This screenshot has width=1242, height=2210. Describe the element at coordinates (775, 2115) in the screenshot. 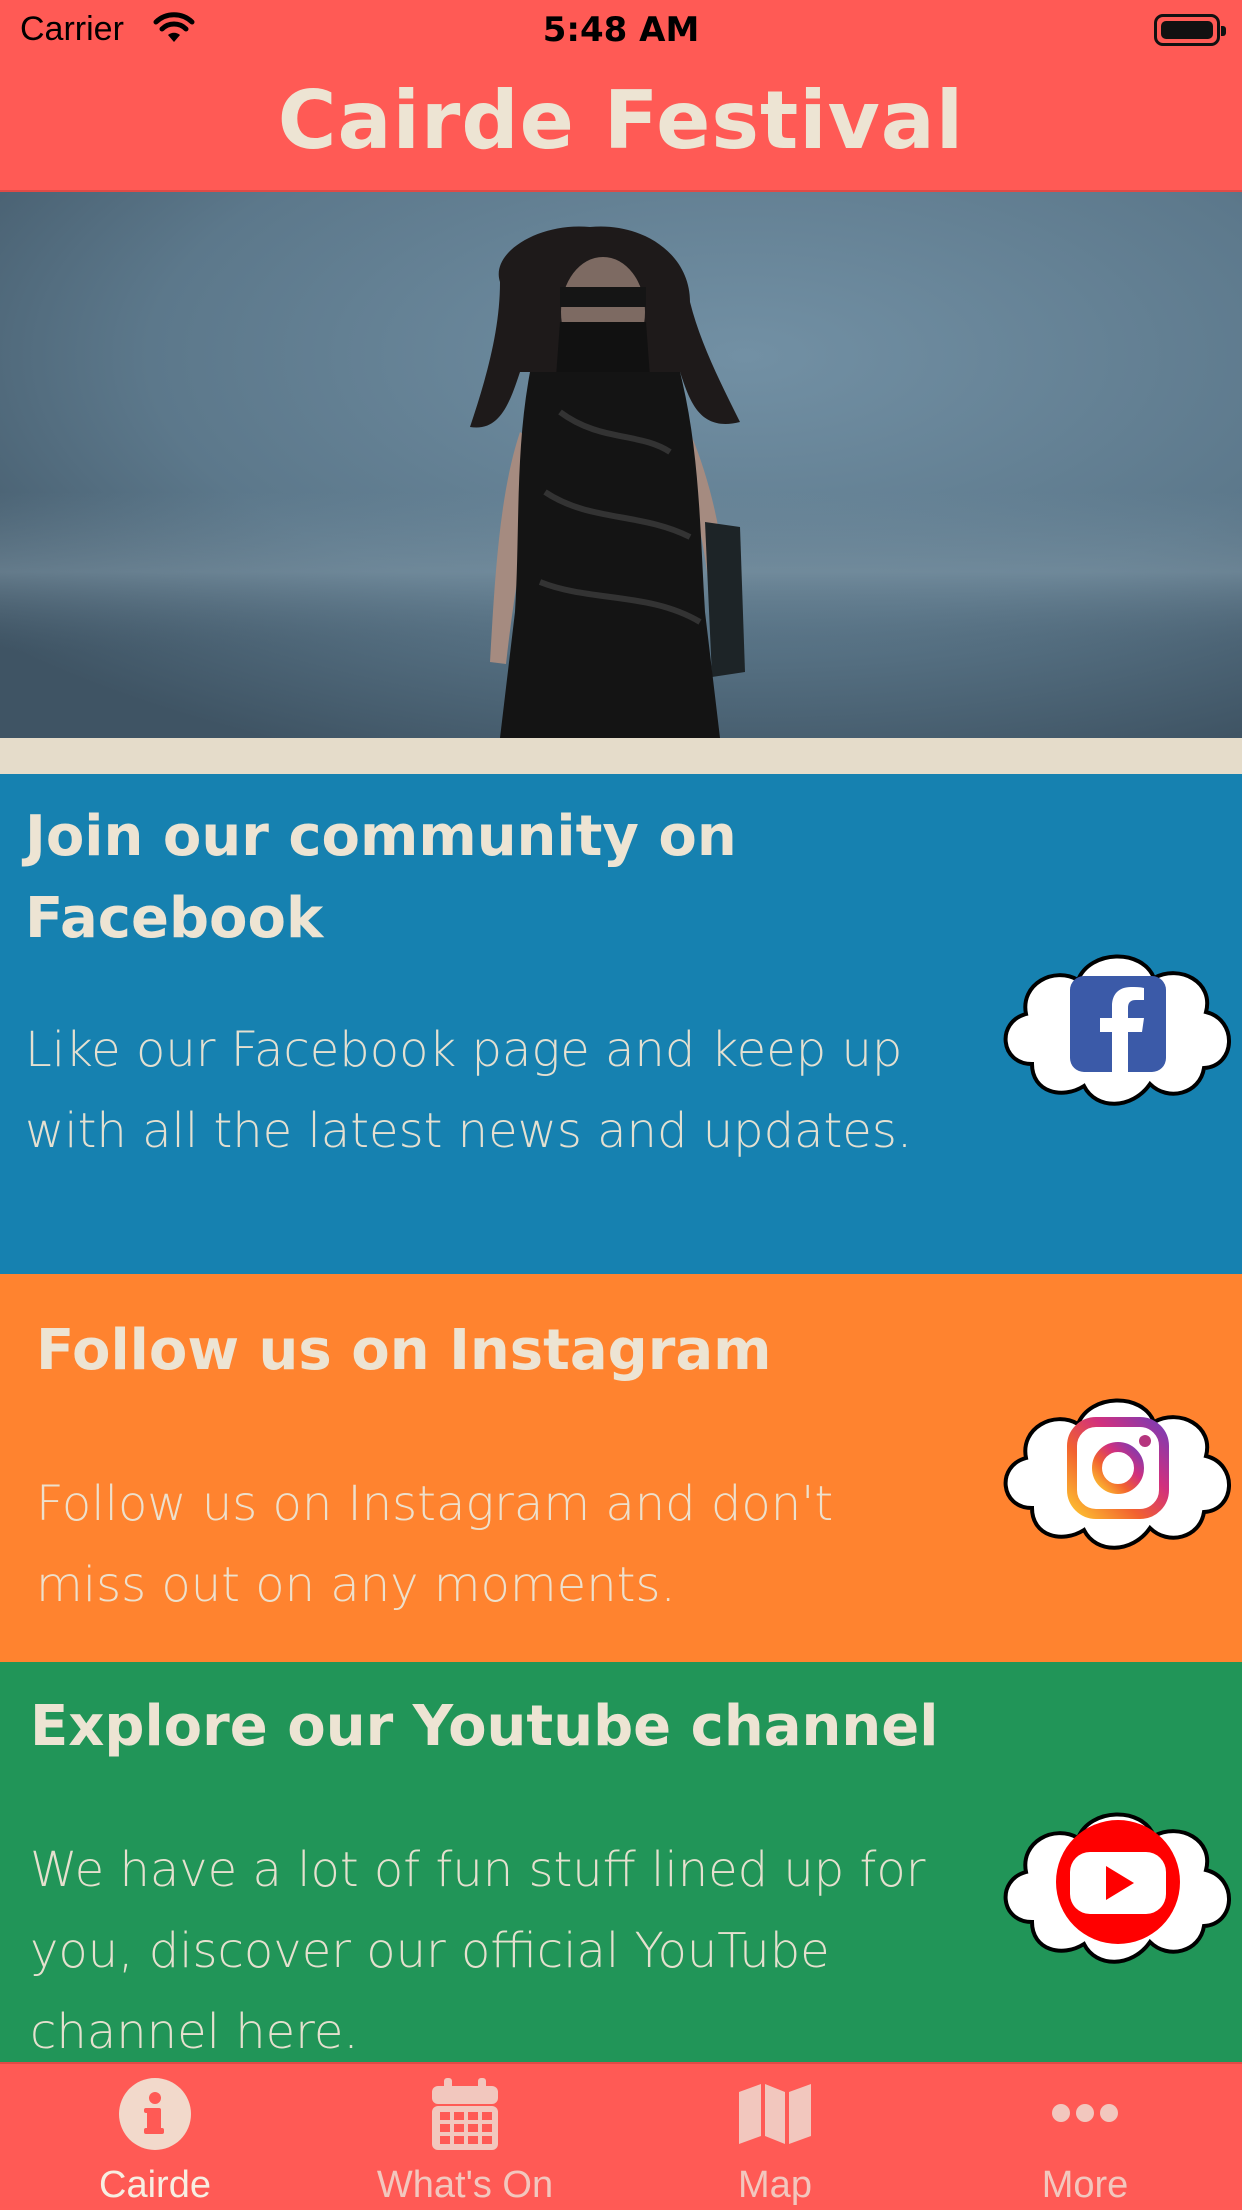

I see `map-icon` at that location.